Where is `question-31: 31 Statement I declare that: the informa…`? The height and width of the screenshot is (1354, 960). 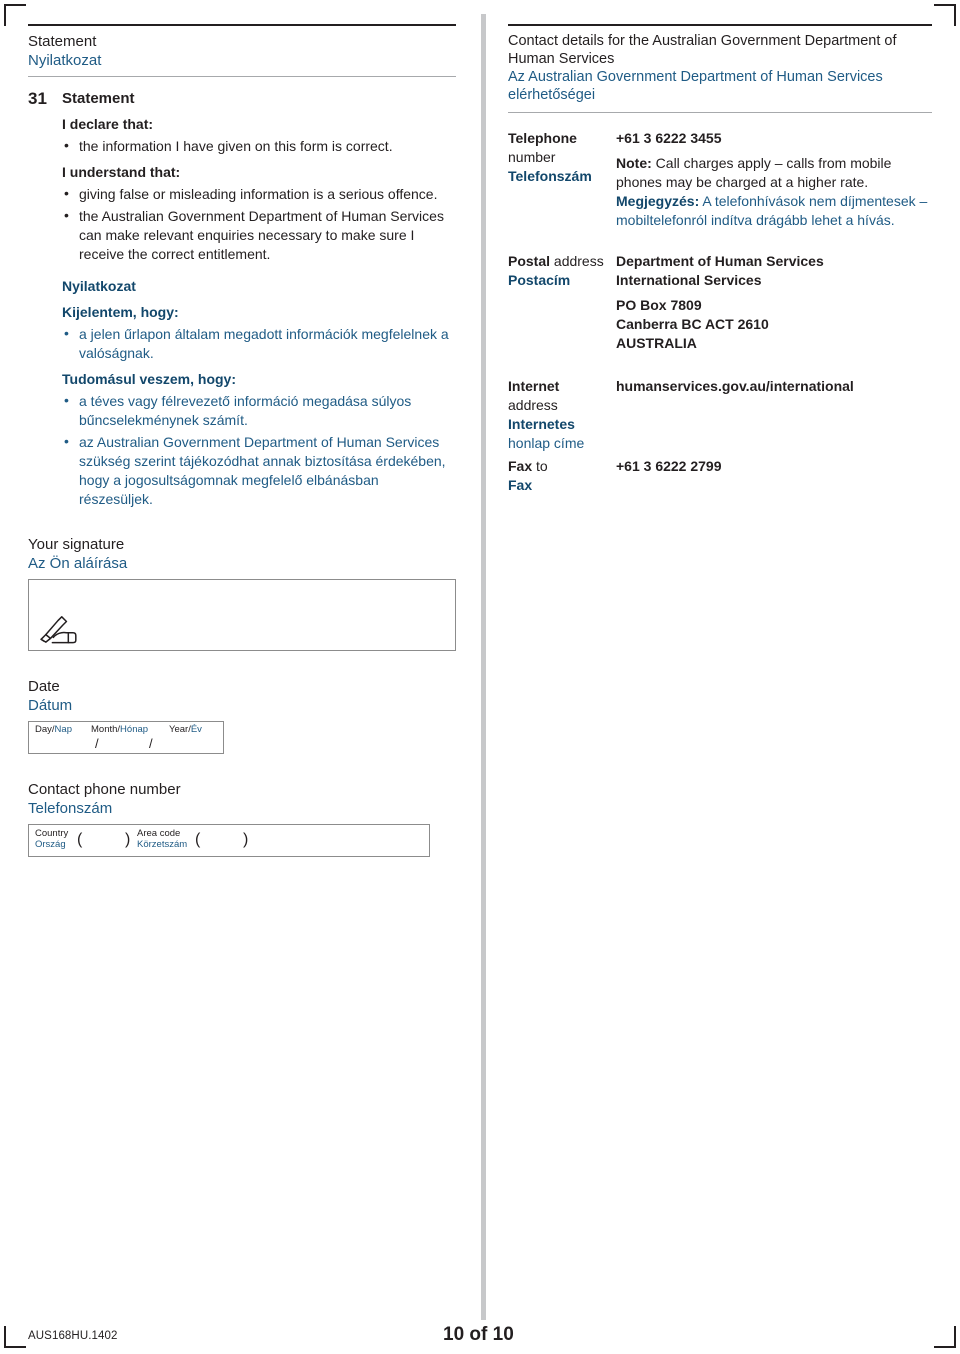
question-31: 31 Statement I declare that: the informa… is located at coordinates (242, 299).